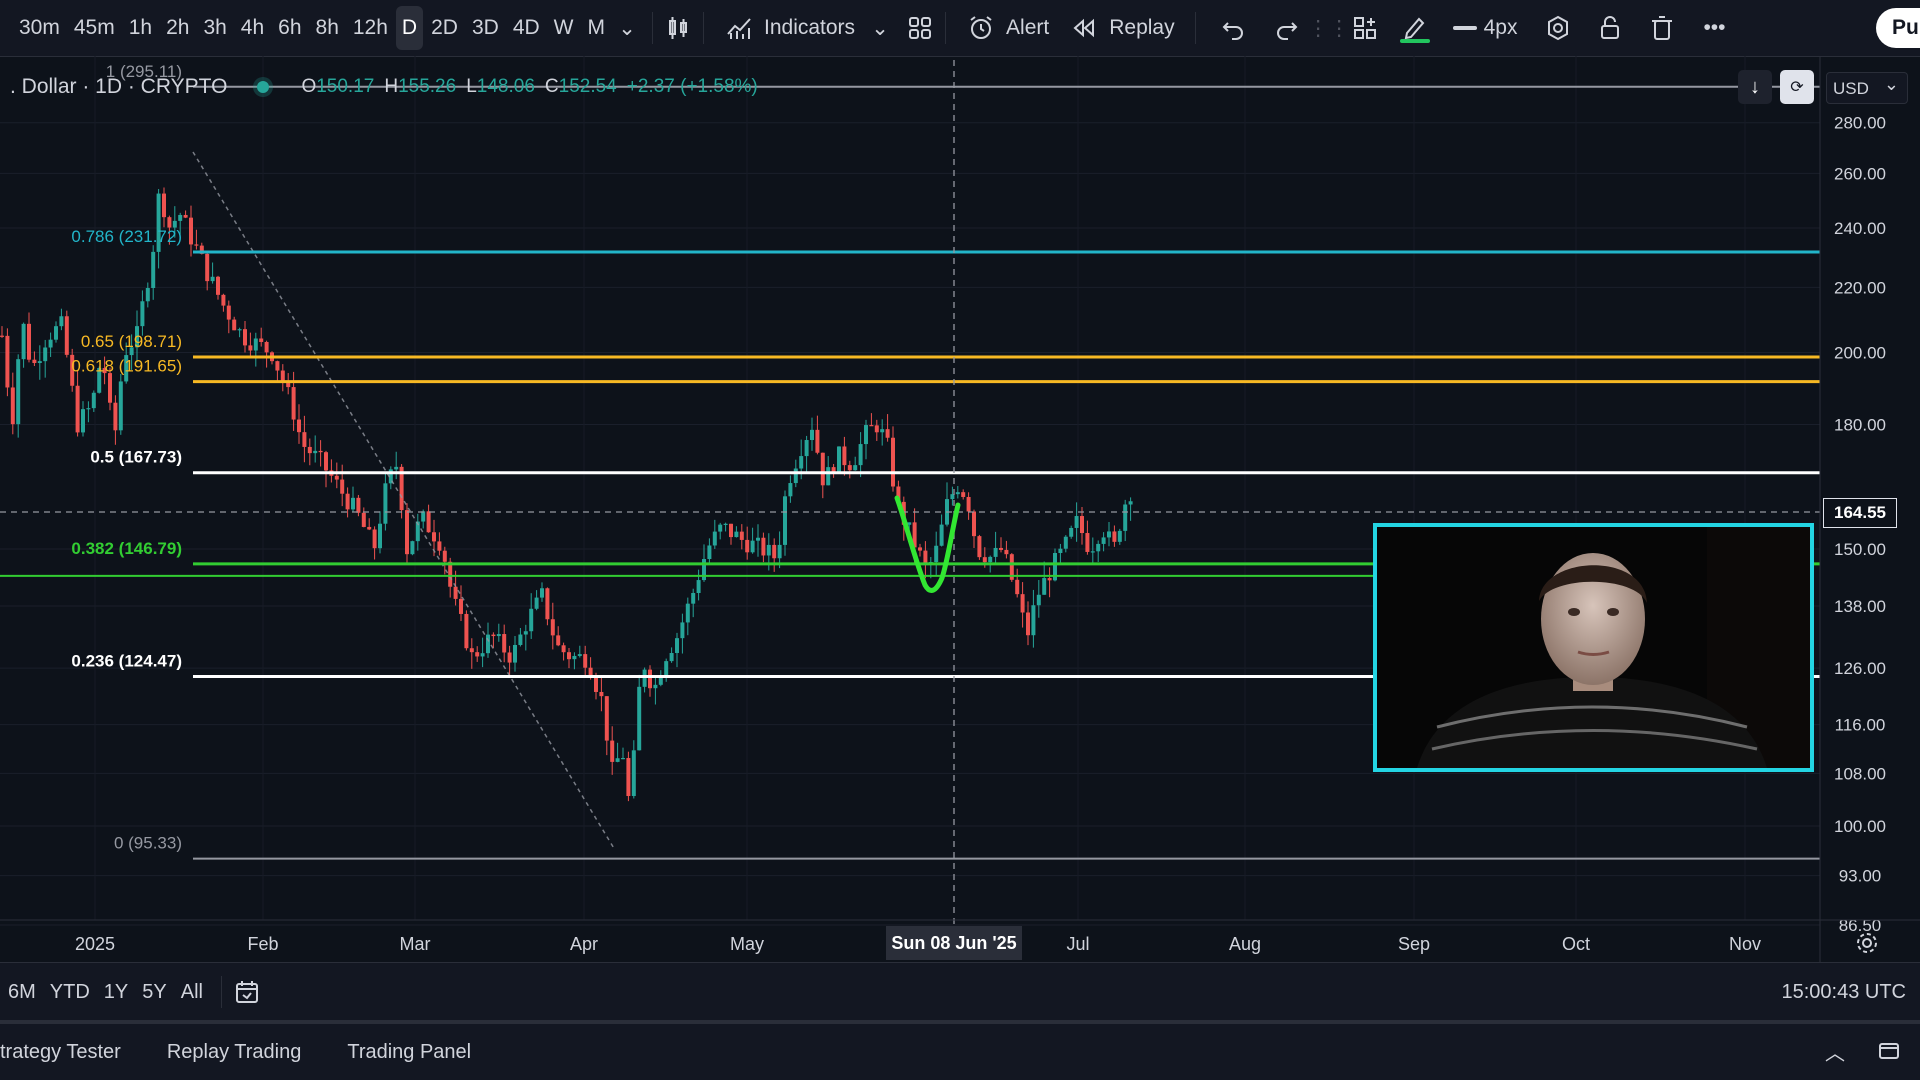 This screenshot has height=1080, width=1920. Describe the element at coordinates (252, 28) in the screenshot. I see `interval-4h: 4h` at that location.